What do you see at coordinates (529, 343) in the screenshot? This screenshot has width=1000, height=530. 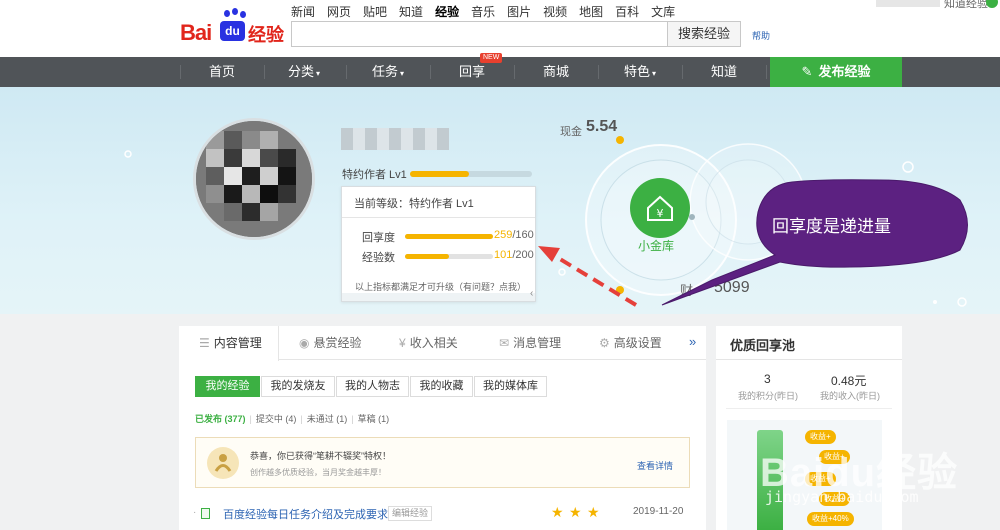 I see `tab-3: ✉ 消息管理` at bounding box center [529, 343].